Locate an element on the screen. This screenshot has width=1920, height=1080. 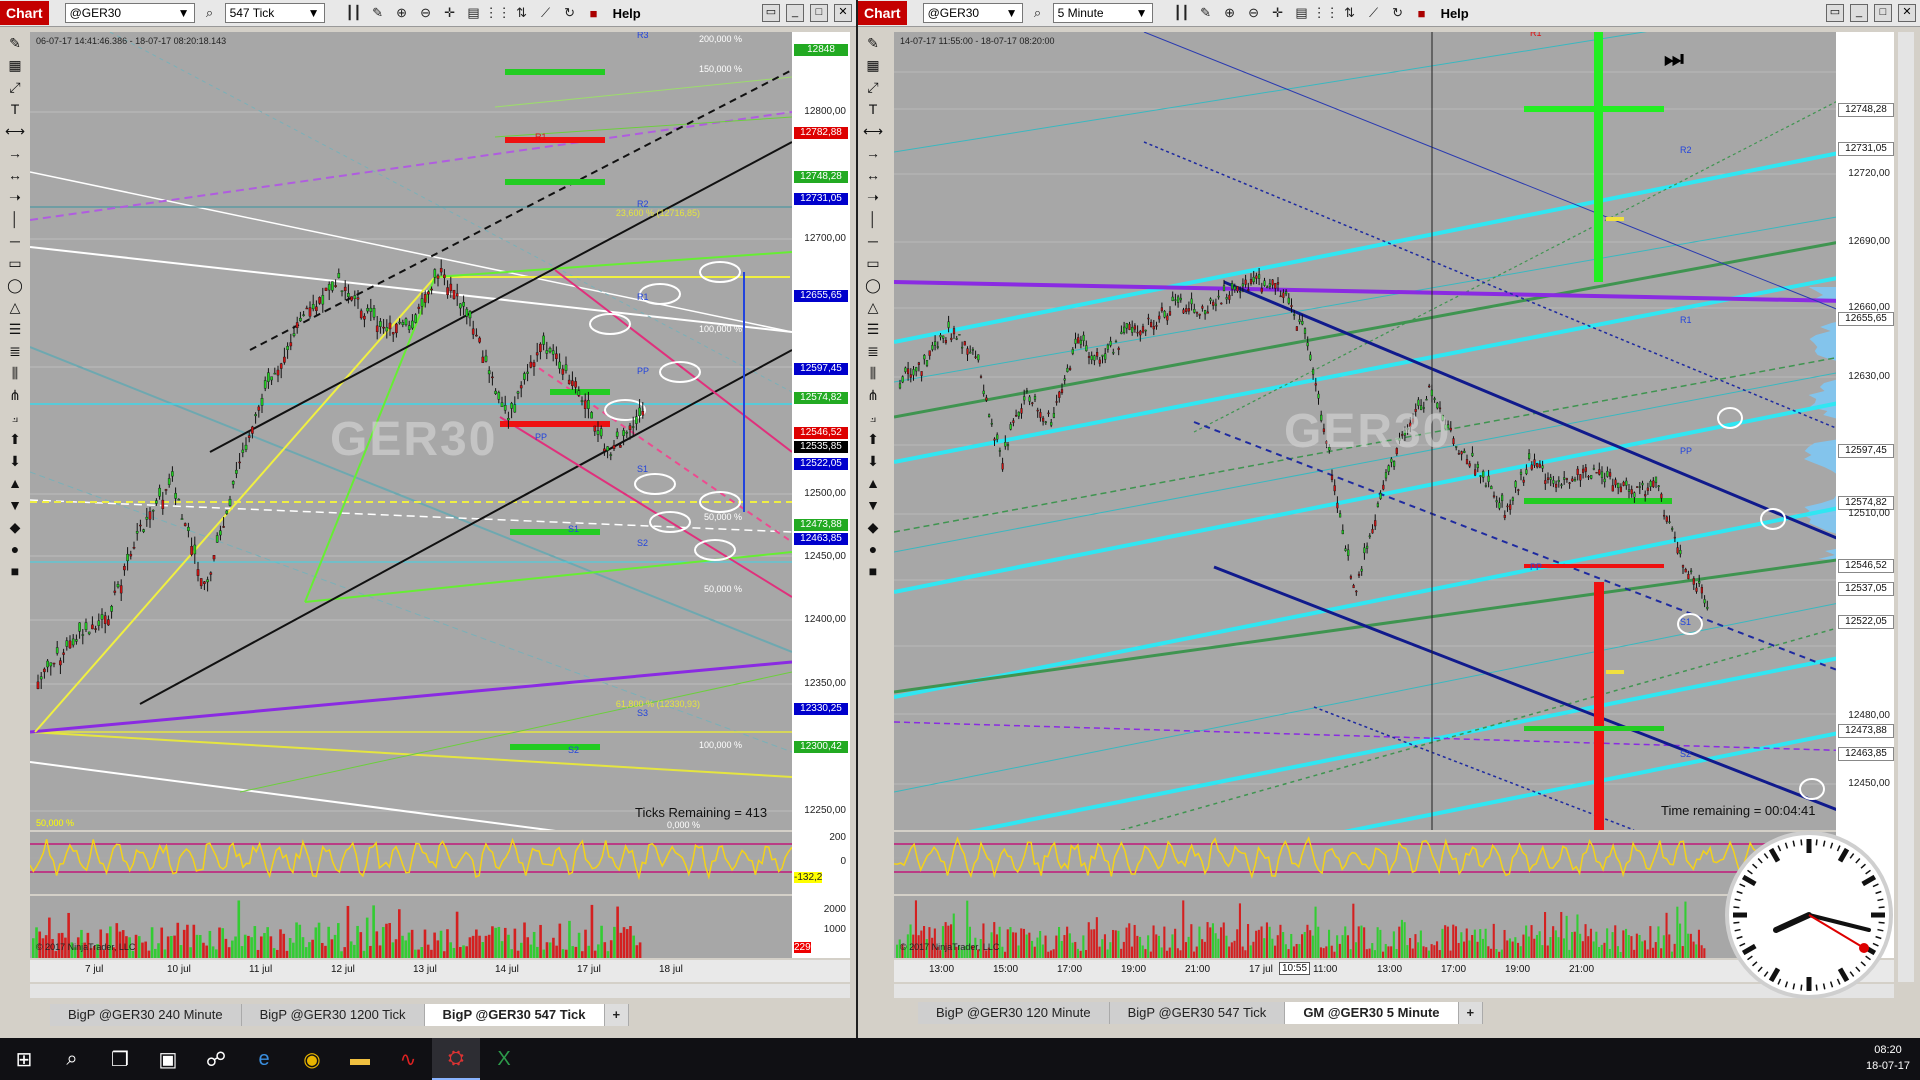
regression-icon: ⫼ is located at coordinates (873, 373).